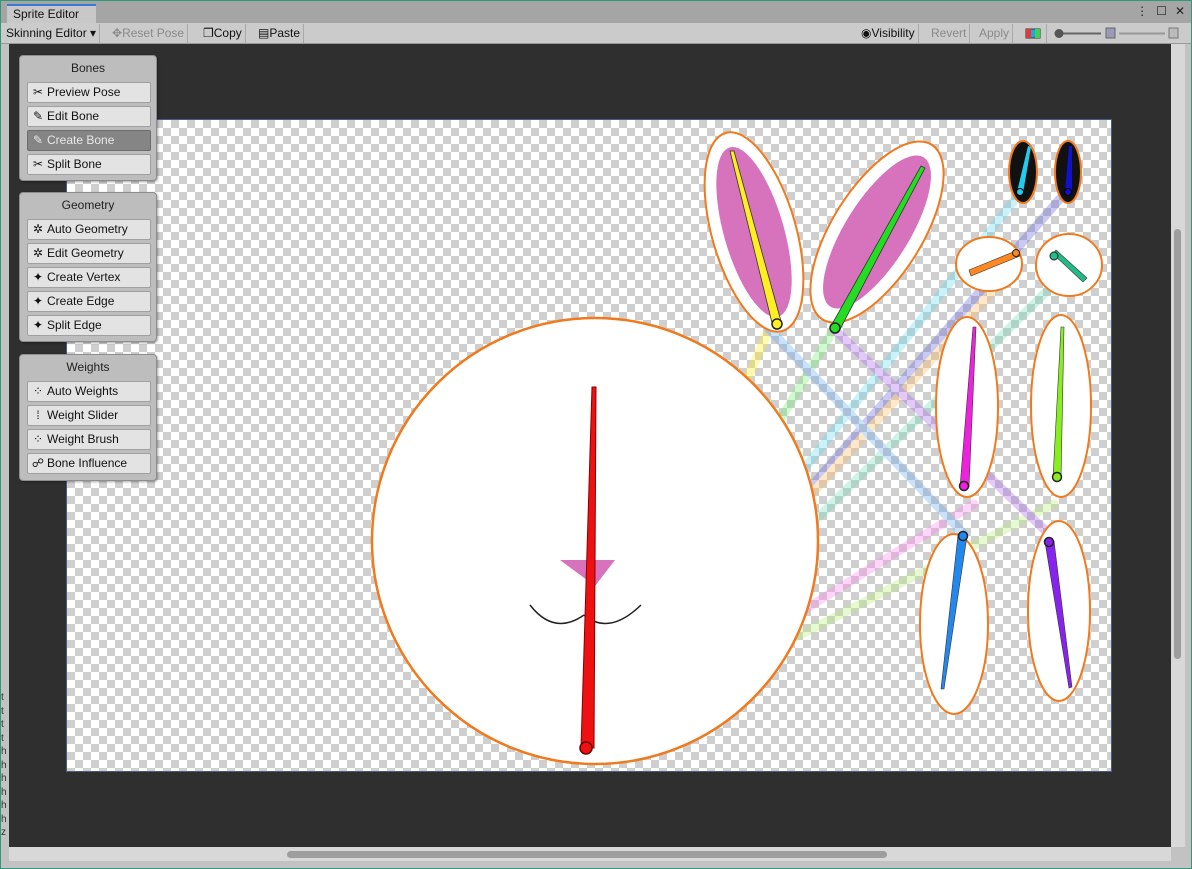  What do you see at coordinates (989, 264) in the screenshot?
I see `cheek-left-part` at bounding box center [989, 264].